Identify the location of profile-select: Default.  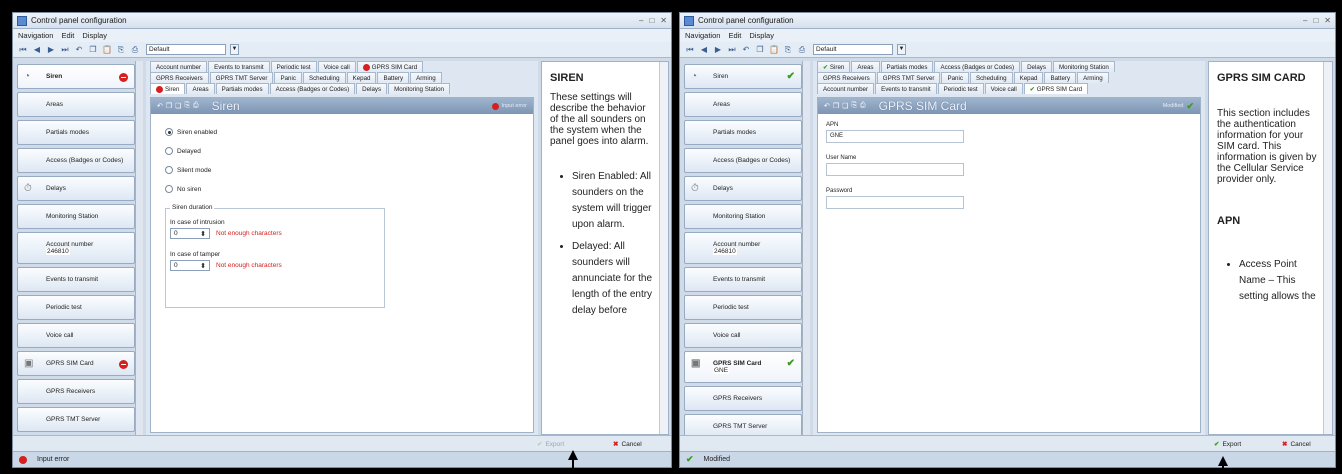
(186, 49).